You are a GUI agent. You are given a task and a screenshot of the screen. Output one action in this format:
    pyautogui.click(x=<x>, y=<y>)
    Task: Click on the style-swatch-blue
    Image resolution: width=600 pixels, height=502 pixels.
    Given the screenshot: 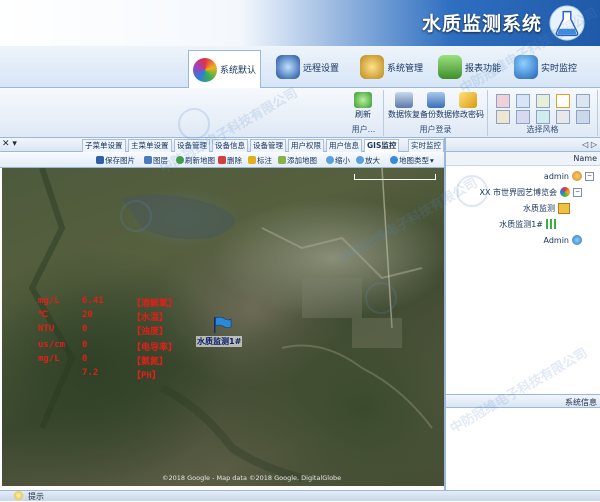 What is the action you would take?
    pyautogui.click(x=523, y=101)
    